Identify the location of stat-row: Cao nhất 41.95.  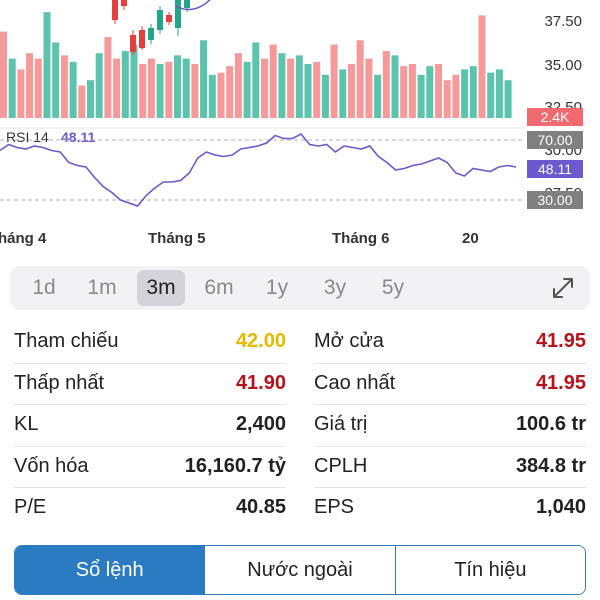
(450, 384).